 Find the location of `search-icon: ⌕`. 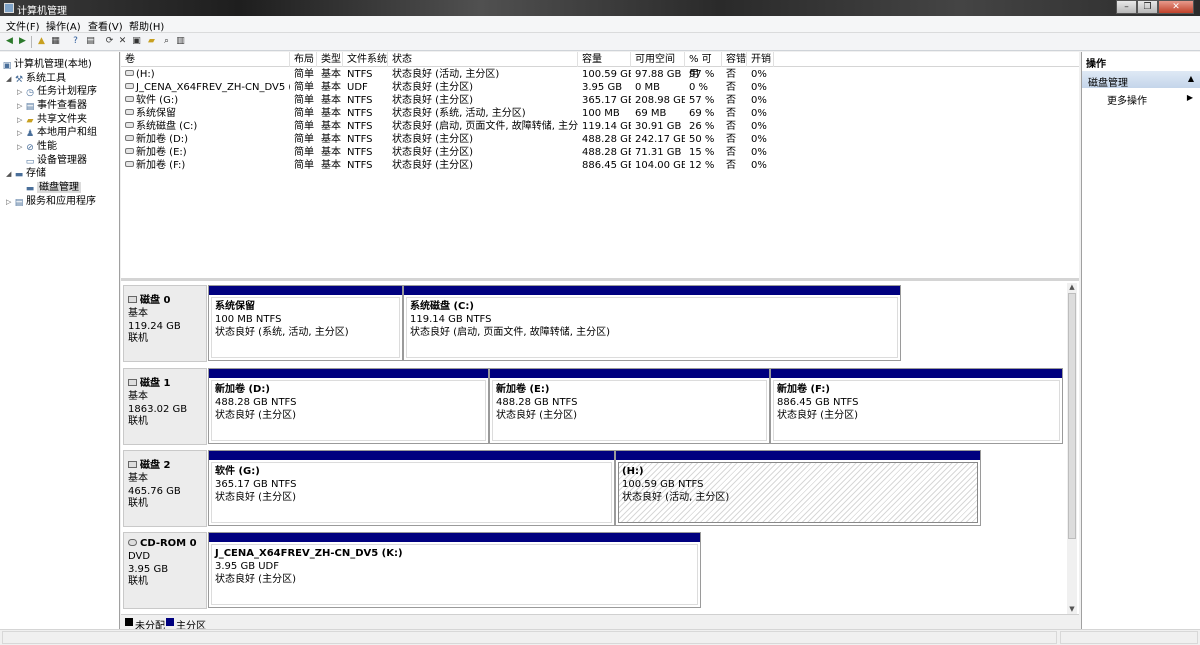

search-icon: ⌕ is located at coordinates (166, 41).